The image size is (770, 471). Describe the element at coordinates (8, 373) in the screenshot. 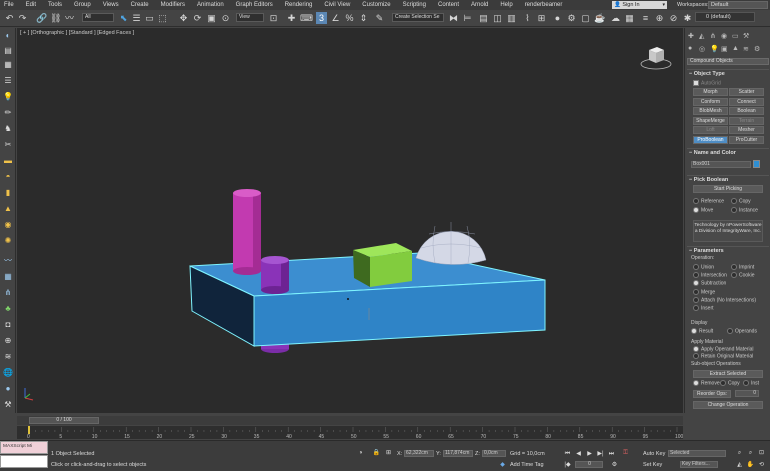

I see `globe-icon: 🌐` at that location.